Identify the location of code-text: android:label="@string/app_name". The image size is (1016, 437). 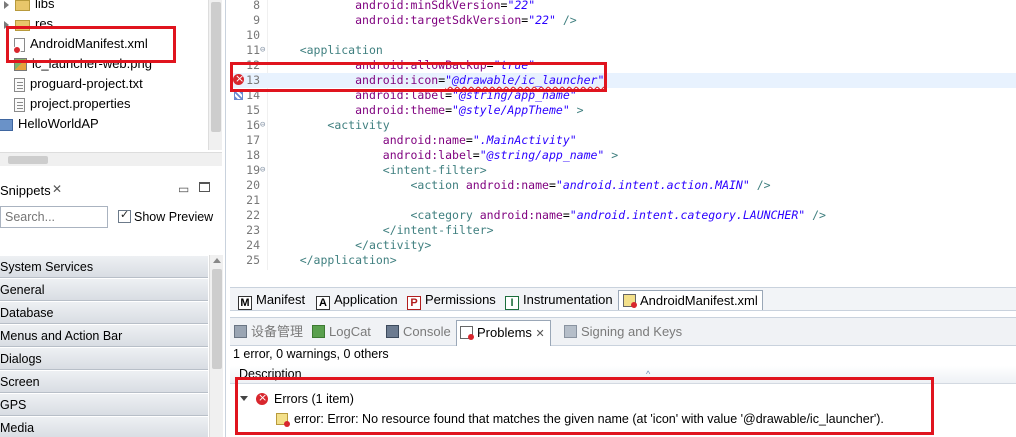
(466, 95).